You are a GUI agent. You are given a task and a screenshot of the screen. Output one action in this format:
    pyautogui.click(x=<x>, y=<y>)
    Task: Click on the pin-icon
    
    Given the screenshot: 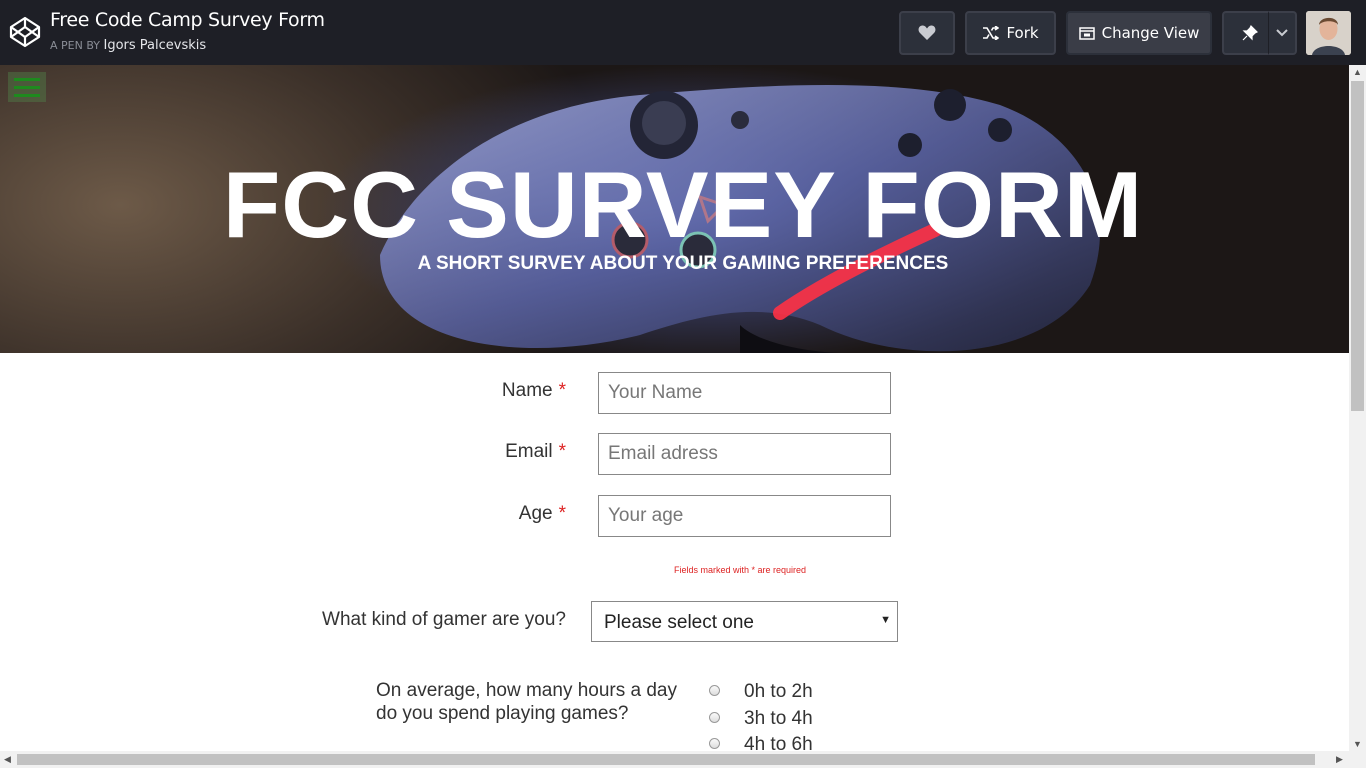 What is the action you would take?
    pyautogui.click(x=1250, y=33)
    